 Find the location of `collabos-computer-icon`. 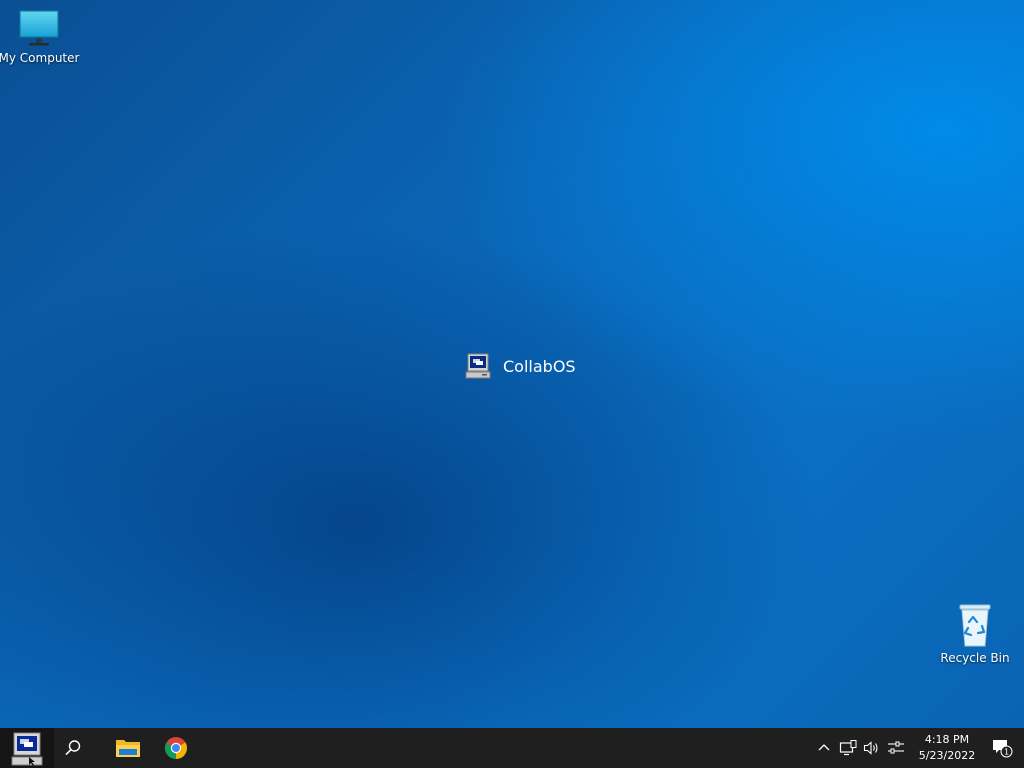

collabos-computer-icon is located at coordinates (478, 366).